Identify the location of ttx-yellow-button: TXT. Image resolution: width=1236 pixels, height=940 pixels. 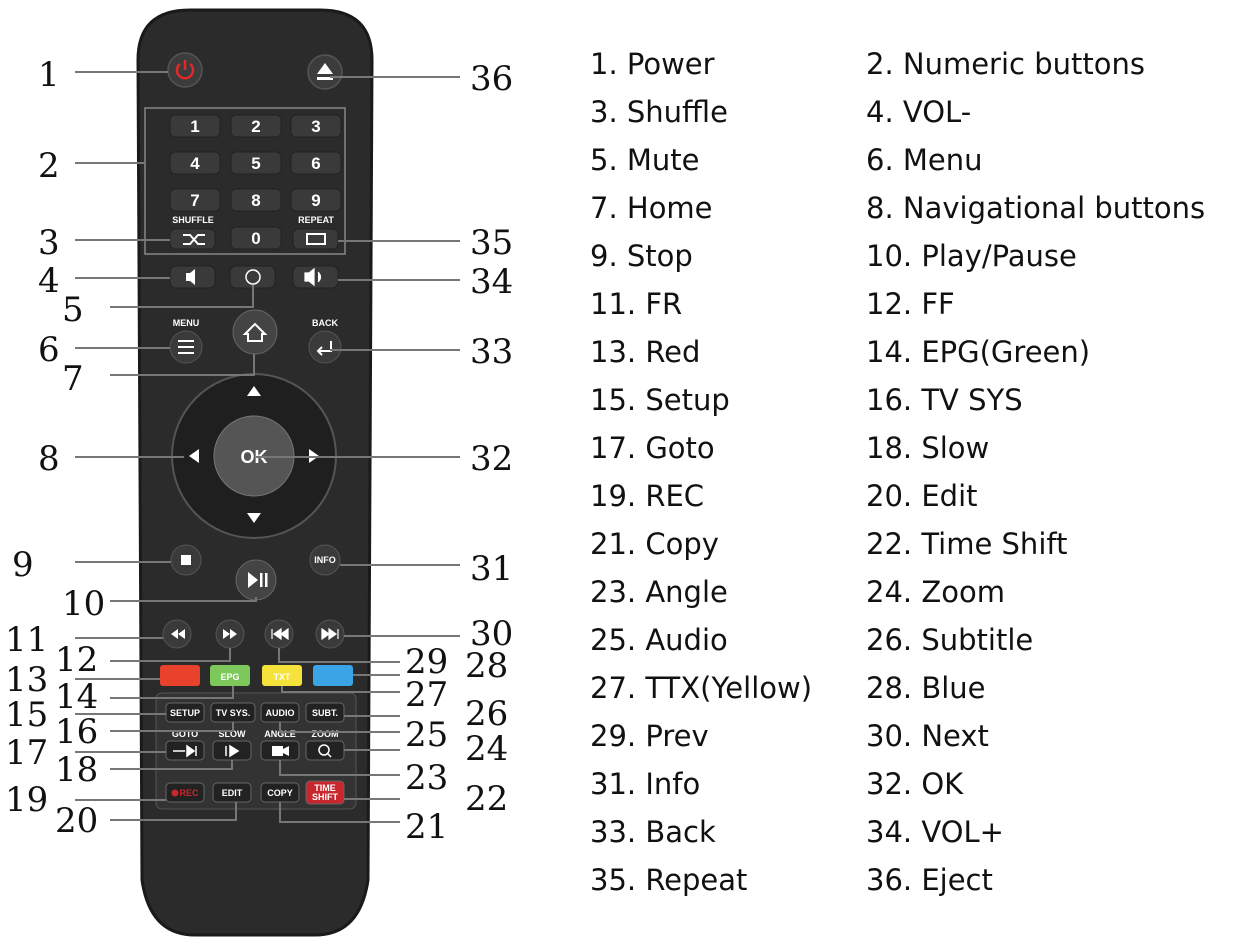
(282, 675).